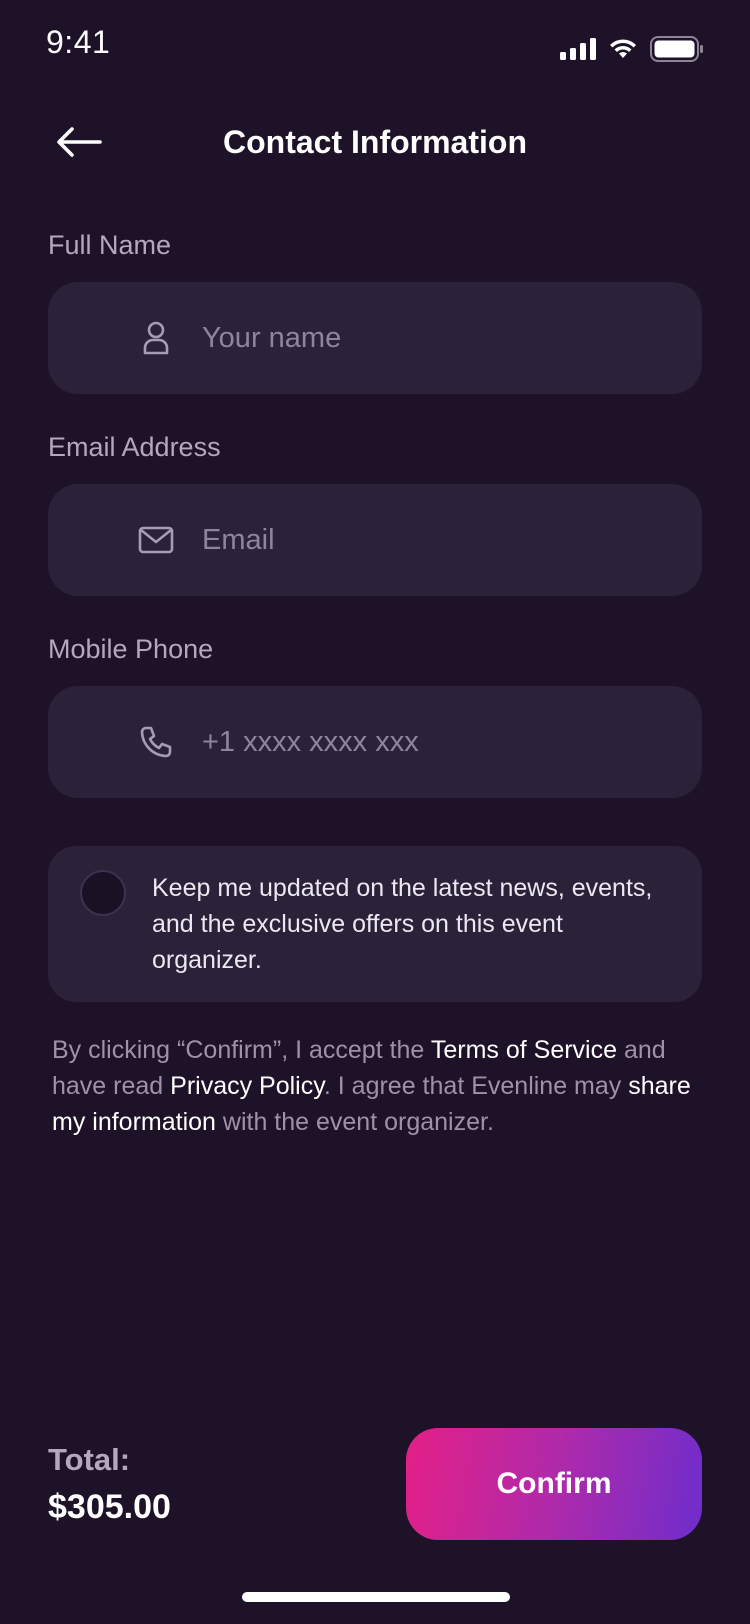  I want to click on full-name-input, so click(436, 338).